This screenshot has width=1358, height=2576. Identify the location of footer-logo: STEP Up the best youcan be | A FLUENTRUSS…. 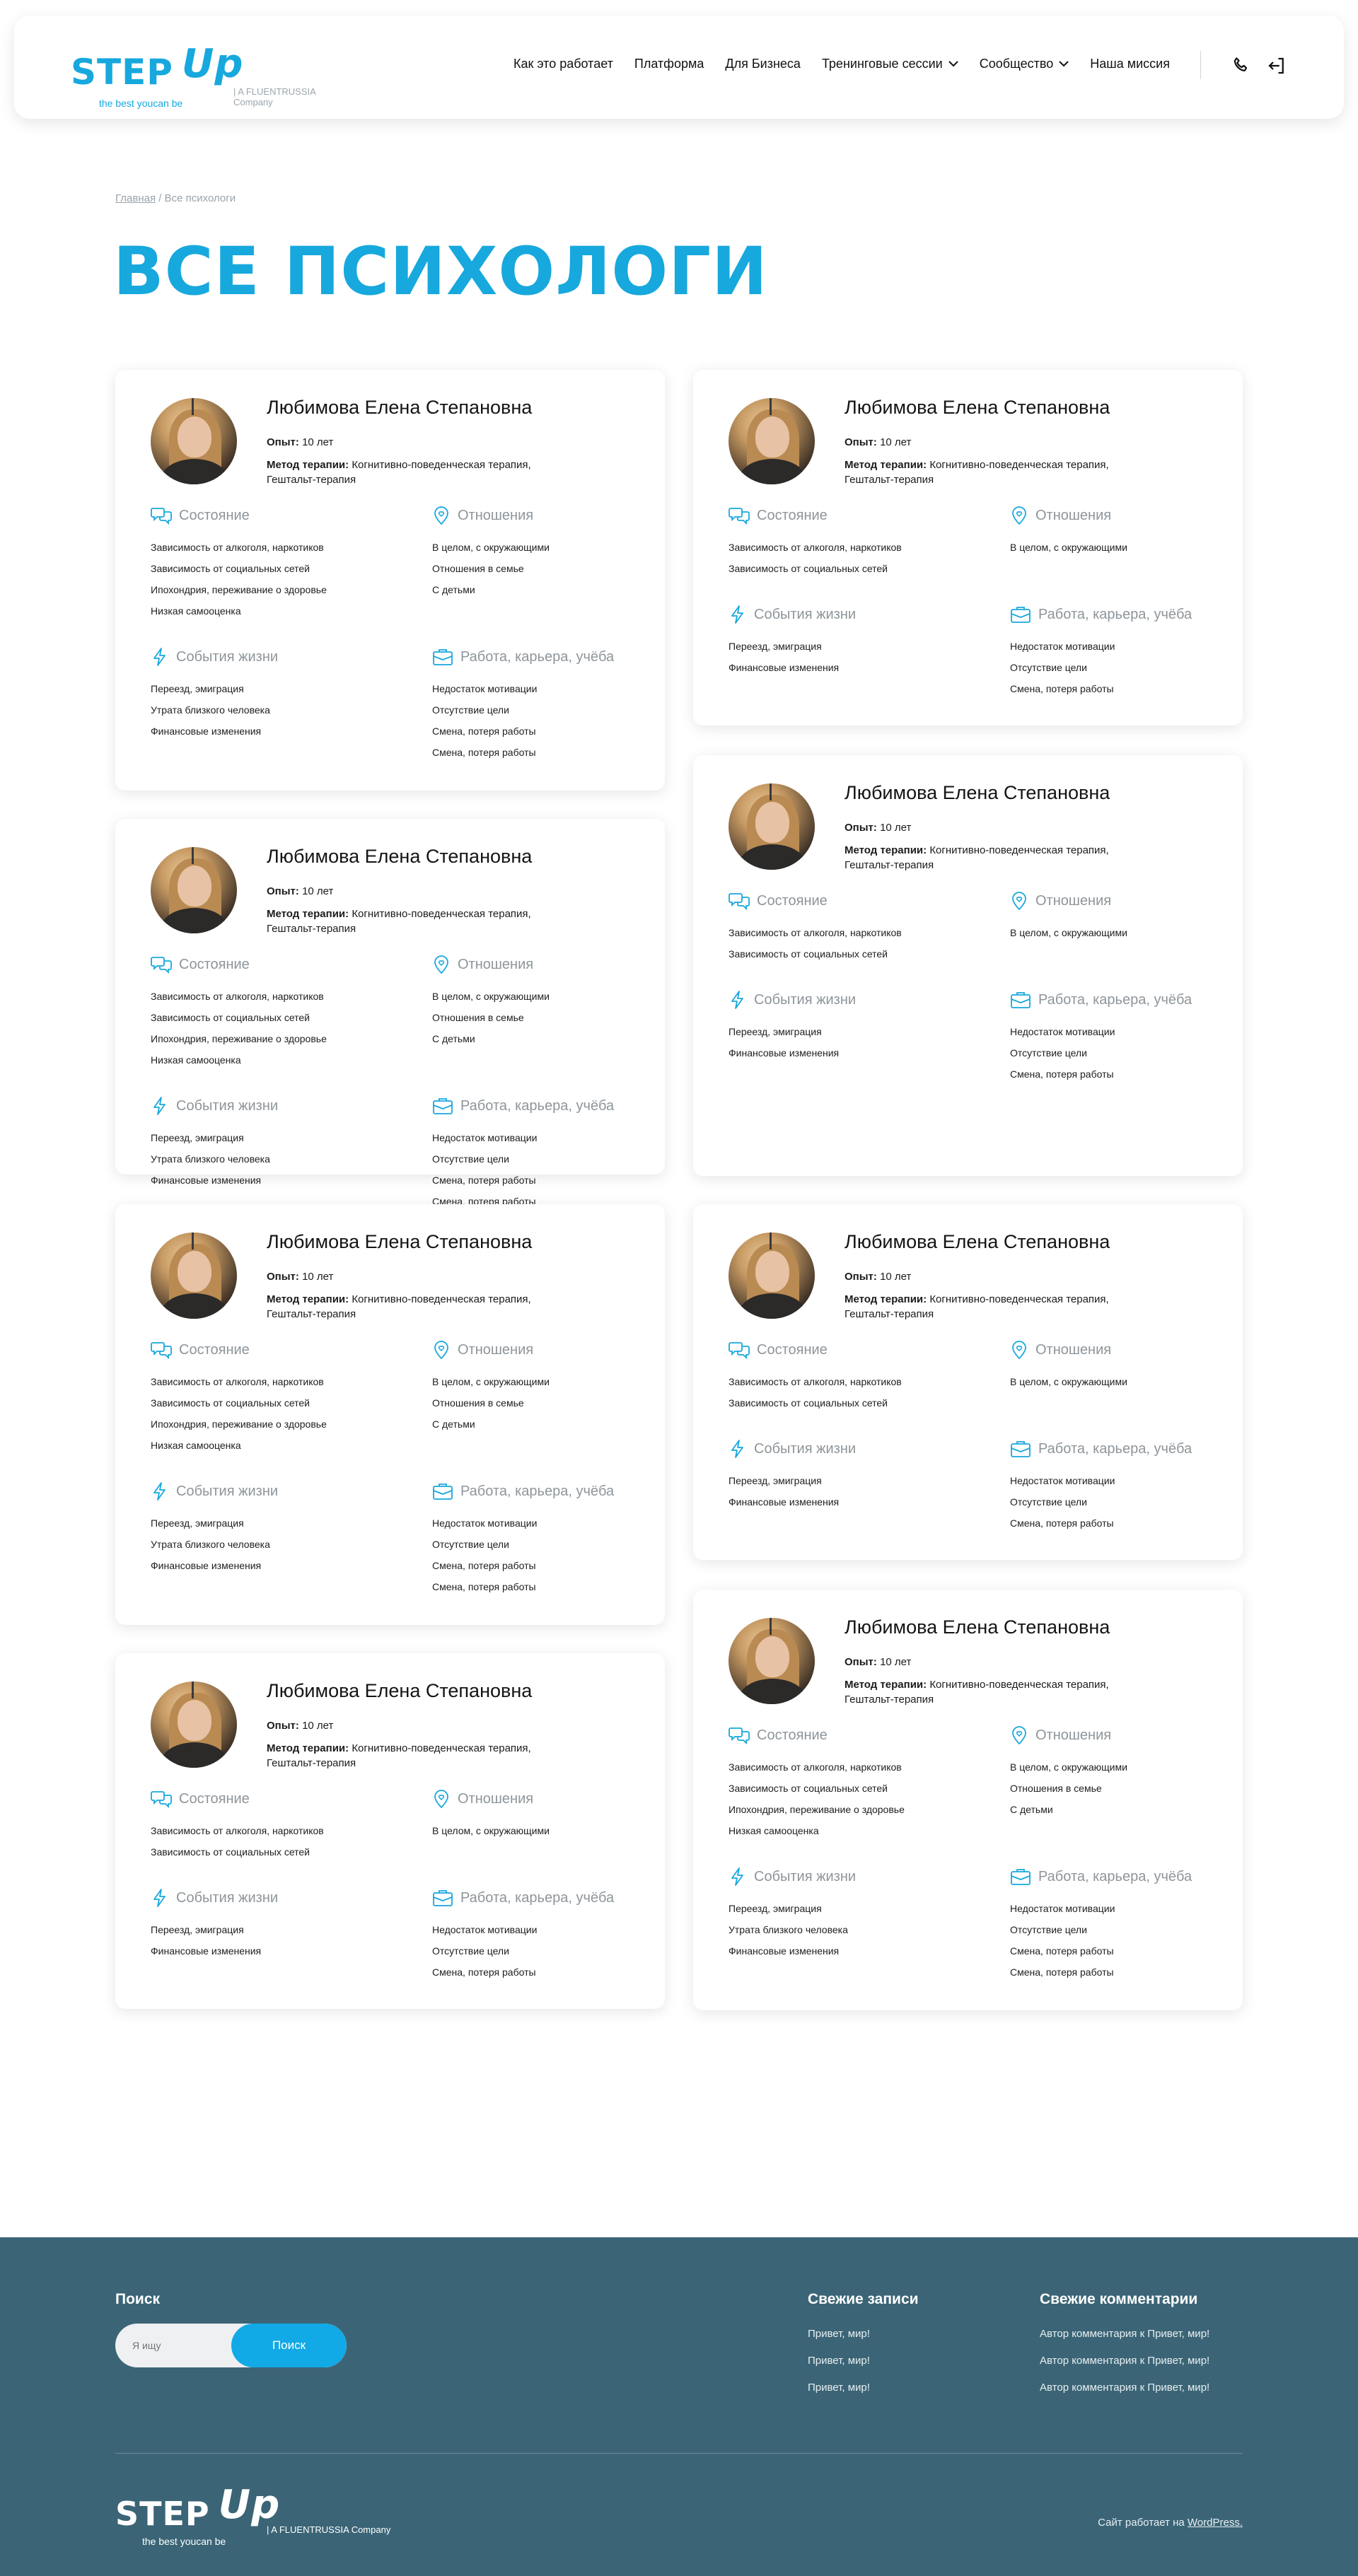
(256, 2515).